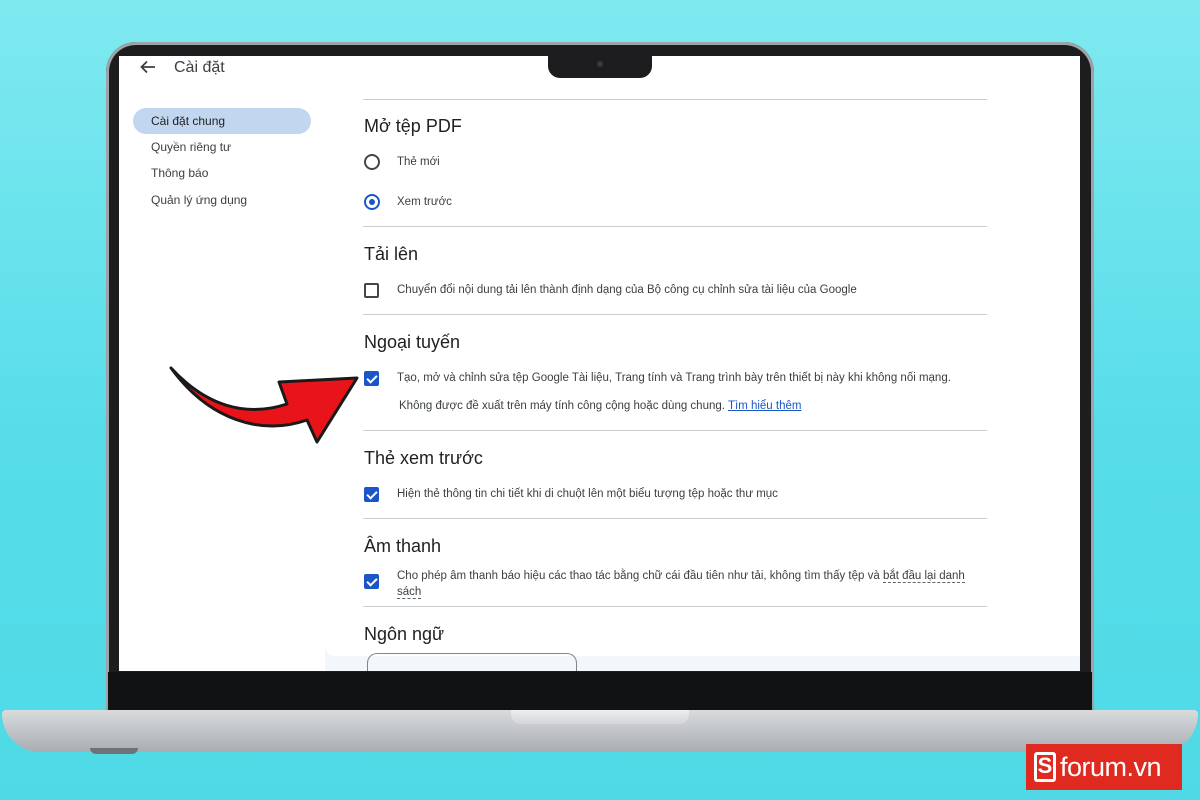 The image size is (1200, 800). I want to click on checkbox-sound, so click(371, 581).